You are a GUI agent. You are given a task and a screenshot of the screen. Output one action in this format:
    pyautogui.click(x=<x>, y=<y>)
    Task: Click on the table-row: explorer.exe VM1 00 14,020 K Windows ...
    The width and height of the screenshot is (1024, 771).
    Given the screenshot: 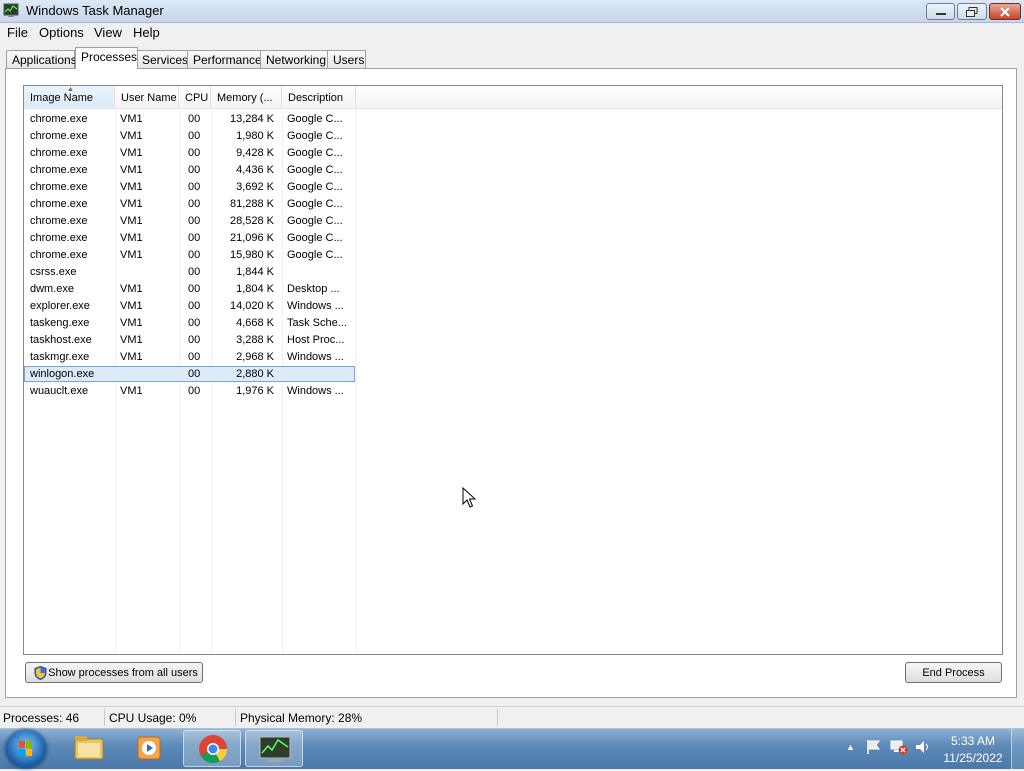 What is the action you would take?
    pyautogui.click(x=513, y=306)
    